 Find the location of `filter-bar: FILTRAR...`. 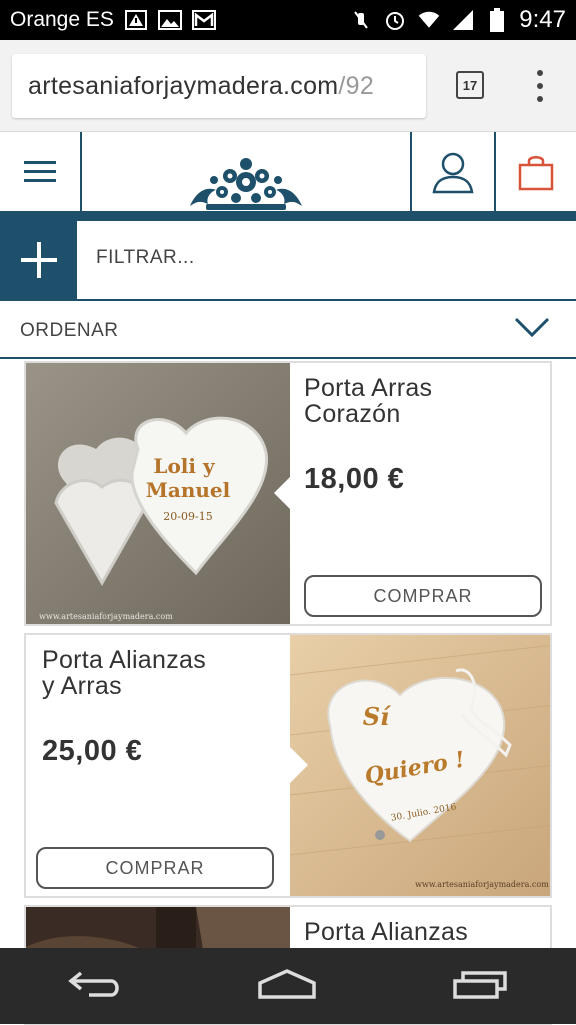

filter-bar: FILTRAR... is located at coordinates (288, 261).